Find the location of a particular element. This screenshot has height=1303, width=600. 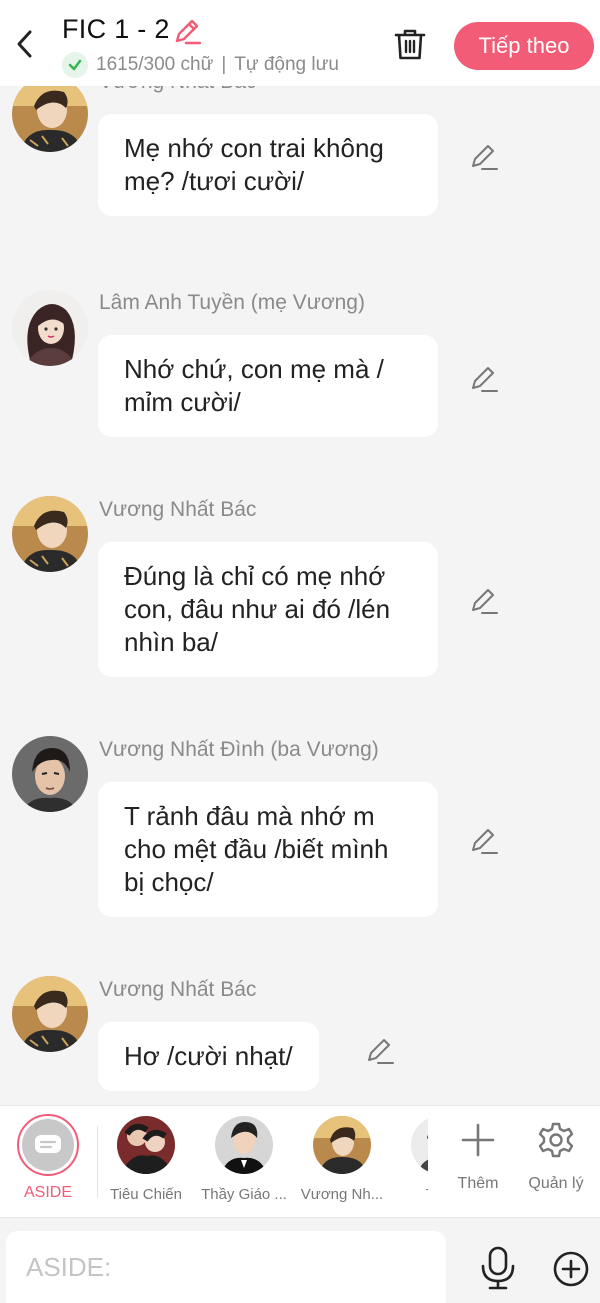

save-status: 1615/300 chữ | Tự động lưu is located at coordinates (200, 65).